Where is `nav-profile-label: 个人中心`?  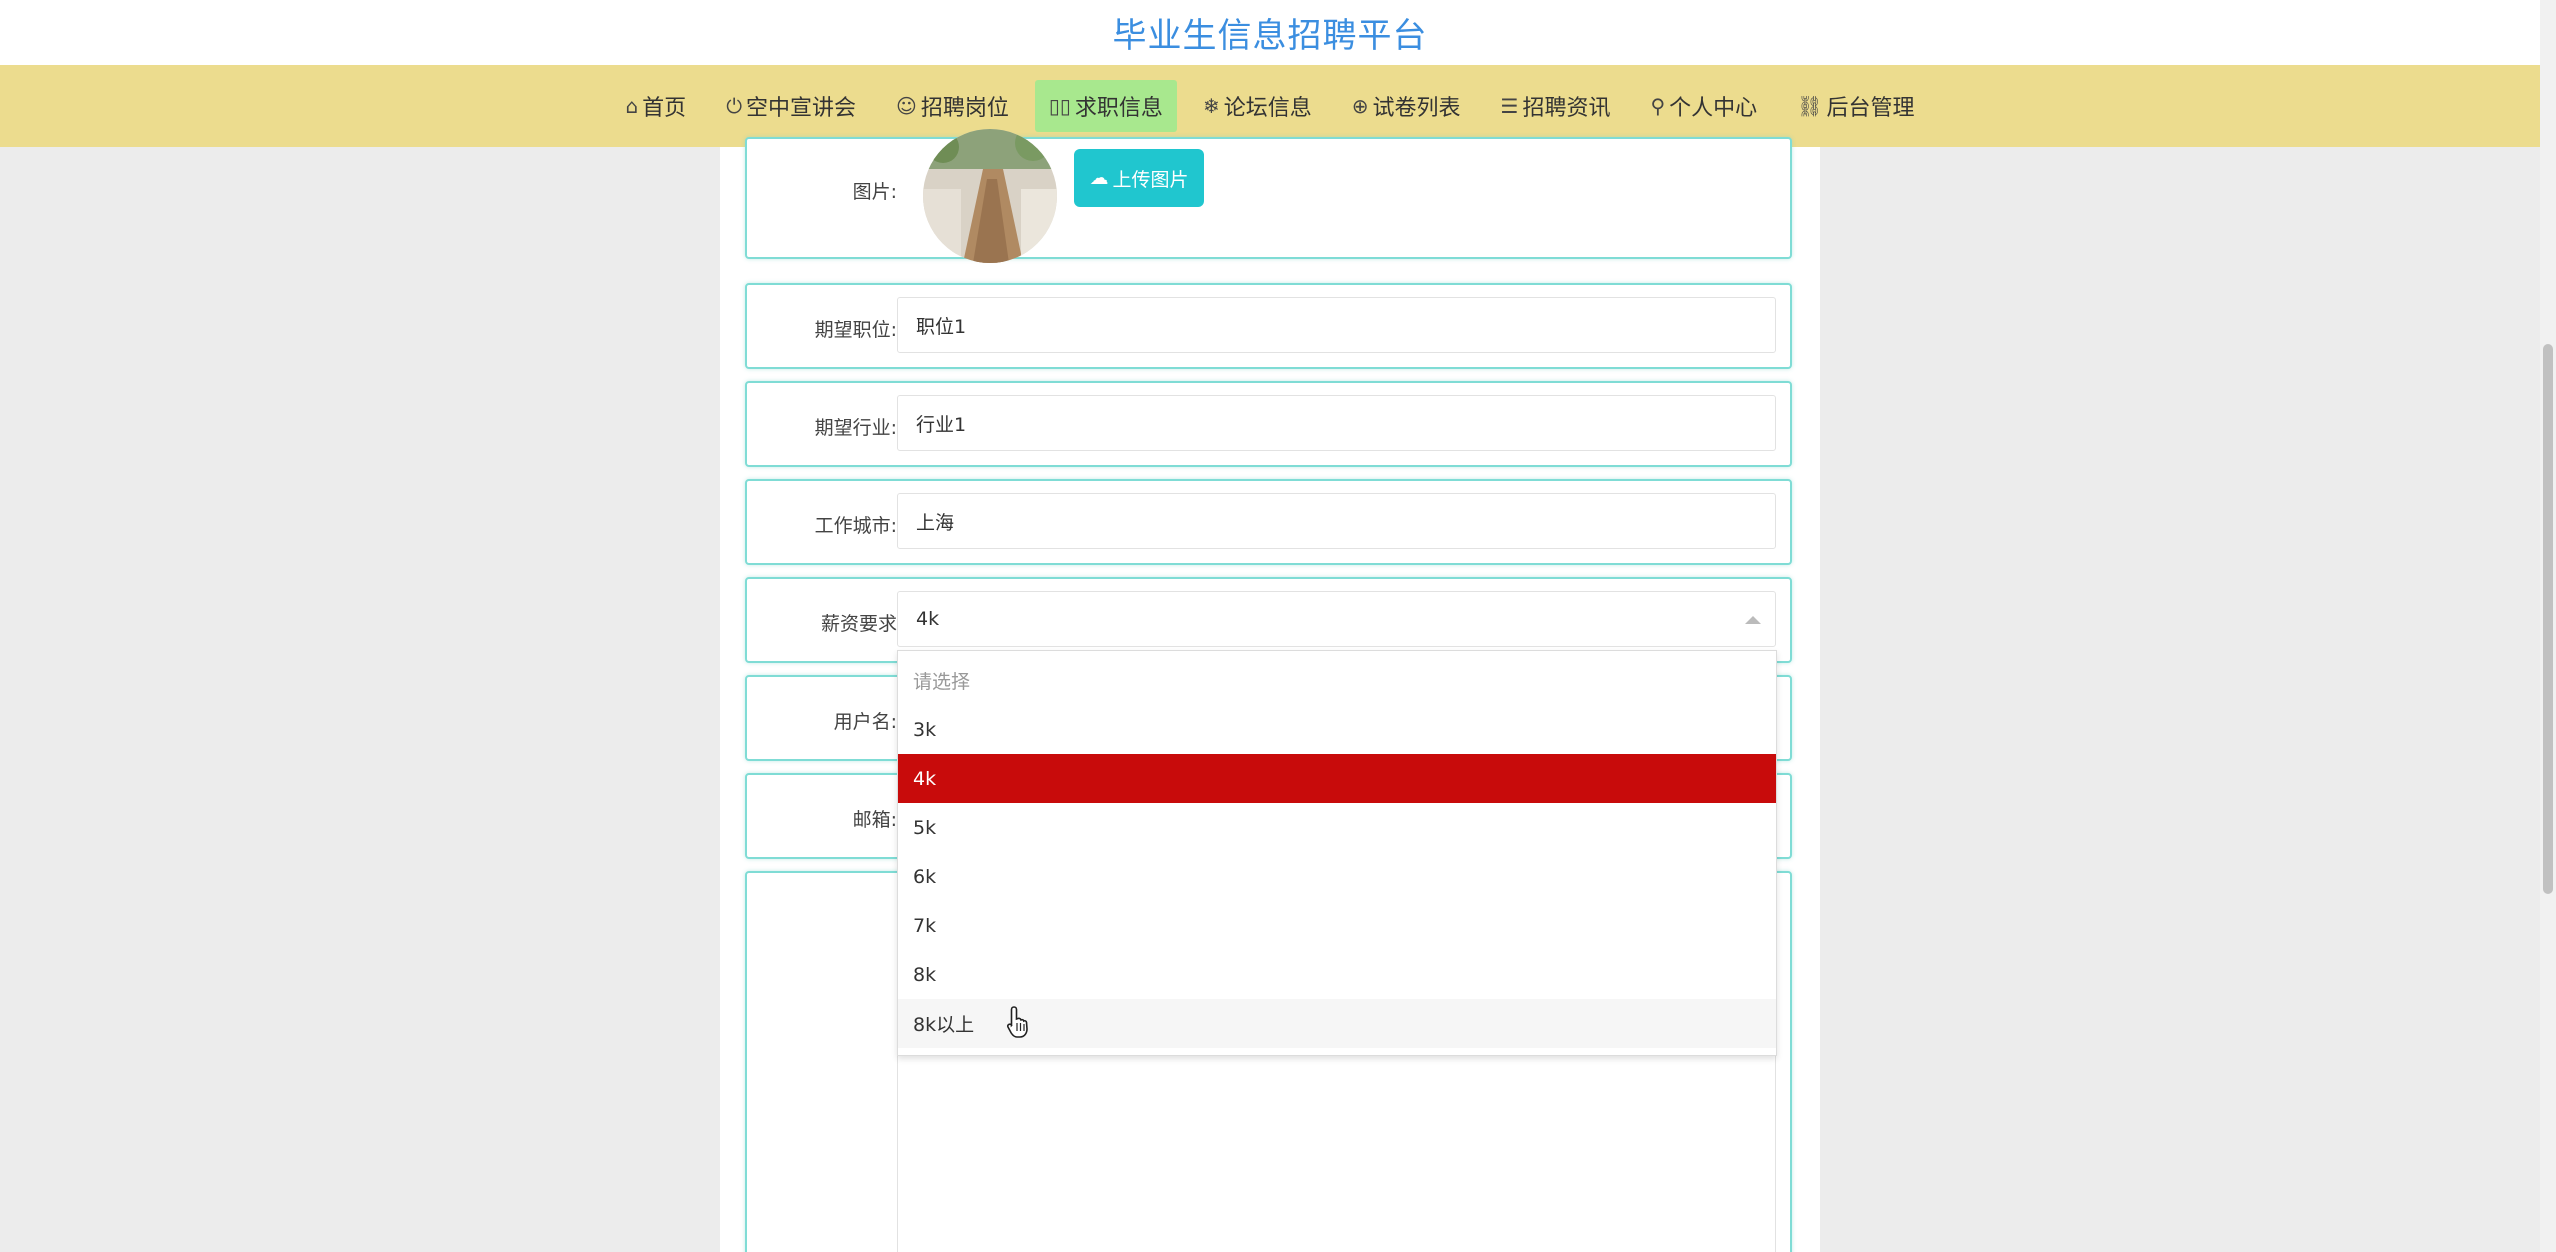 nav-profile-label: 个人中心 is located at coordinates (1713, 108).